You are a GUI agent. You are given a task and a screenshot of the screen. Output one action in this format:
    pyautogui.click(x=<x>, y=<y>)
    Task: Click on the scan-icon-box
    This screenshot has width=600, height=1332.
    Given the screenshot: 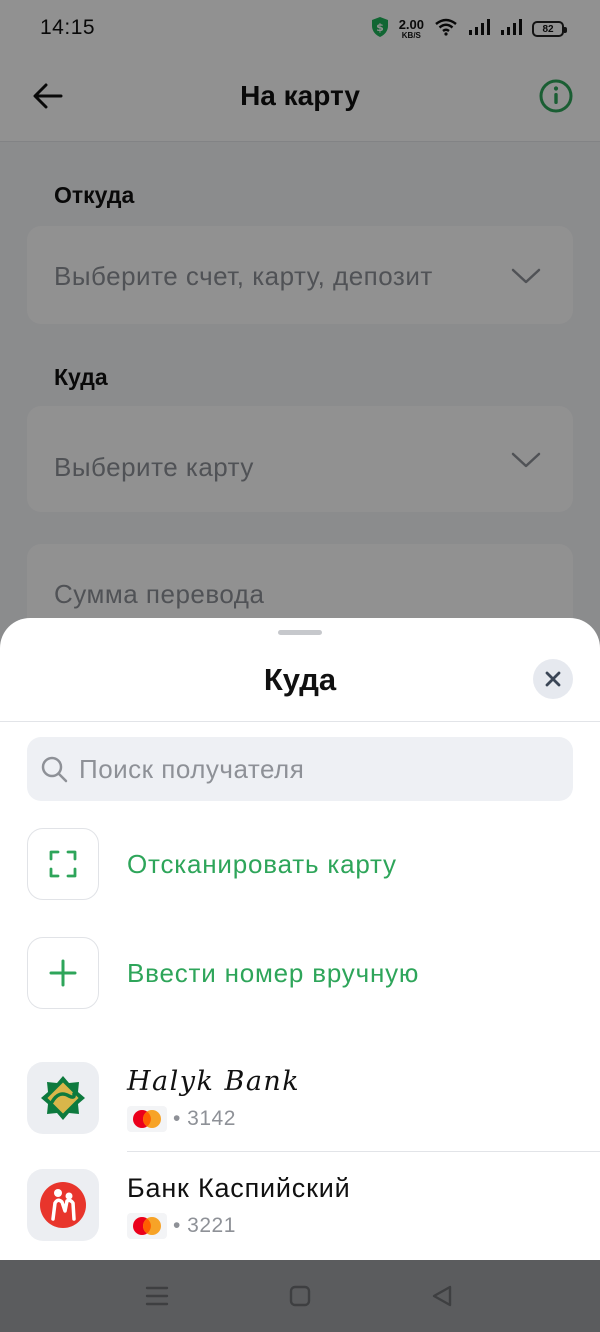 What is the action you would take?
    pyautogui.click(x=63, y=864)
    